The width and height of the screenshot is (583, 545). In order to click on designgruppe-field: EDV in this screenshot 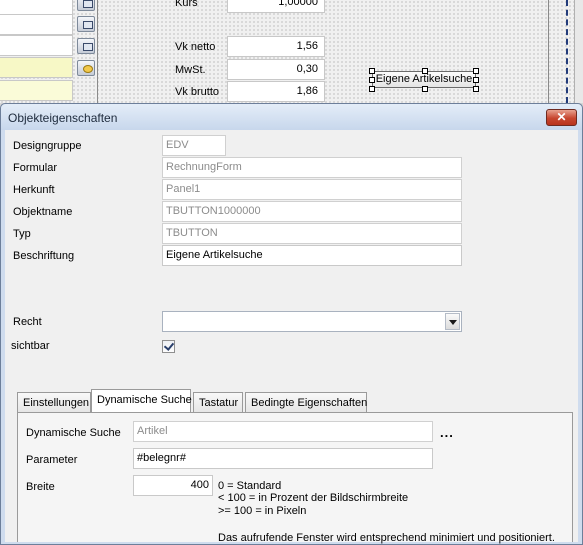, I will do `click(194, 145)`.